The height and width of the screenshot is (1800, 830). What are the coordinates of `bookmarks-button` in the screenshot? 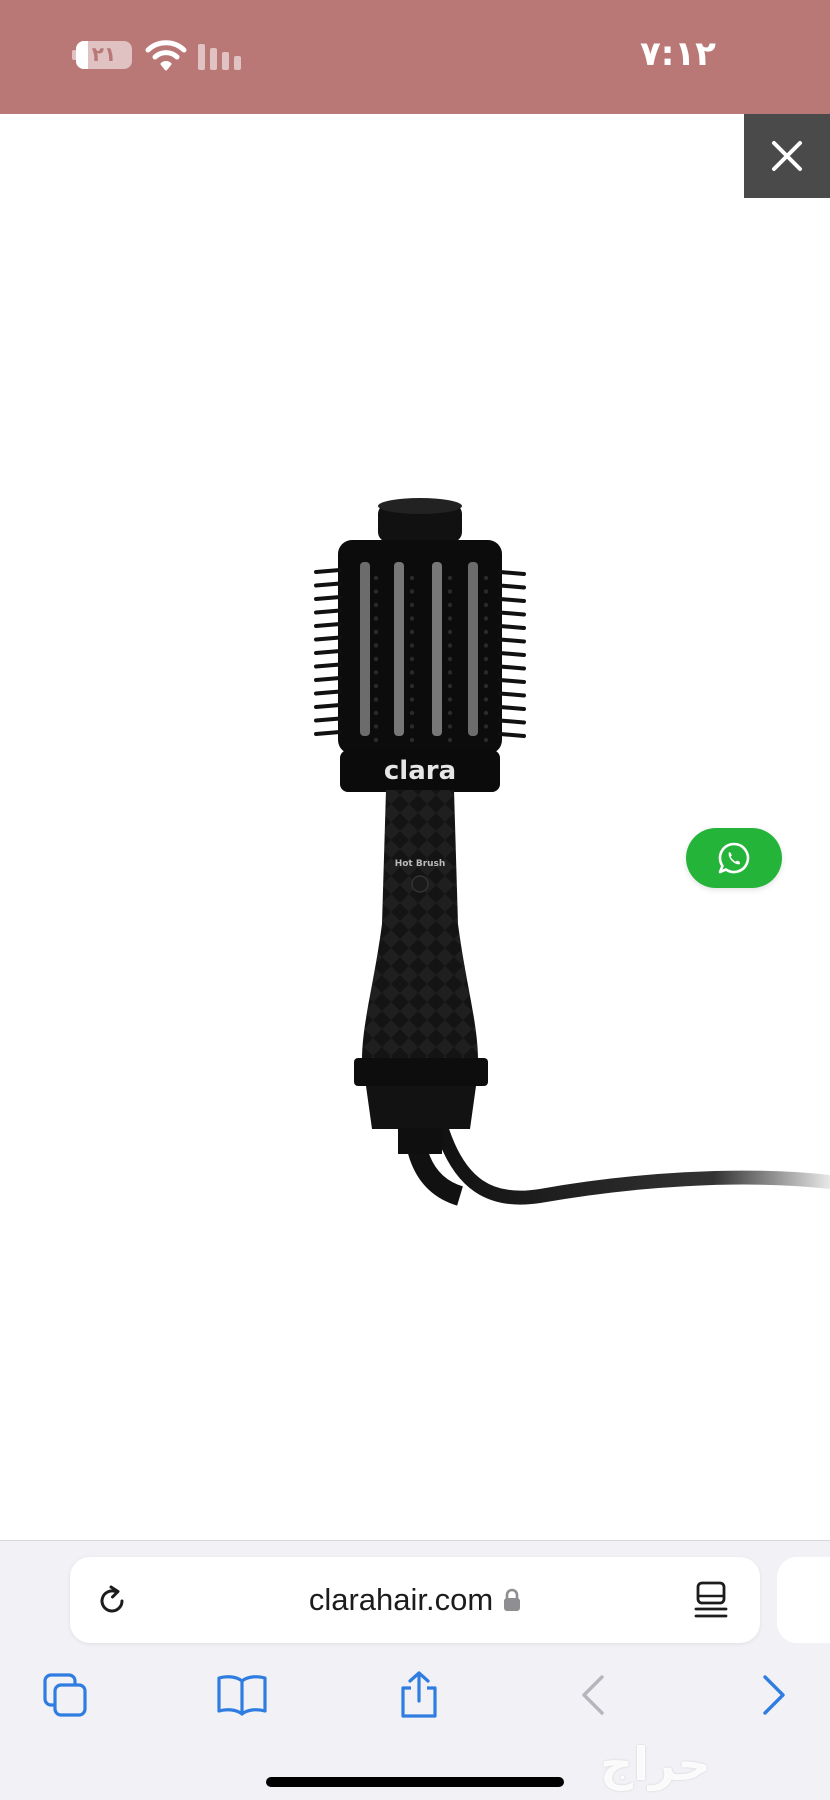 It's located at (242, 1695).